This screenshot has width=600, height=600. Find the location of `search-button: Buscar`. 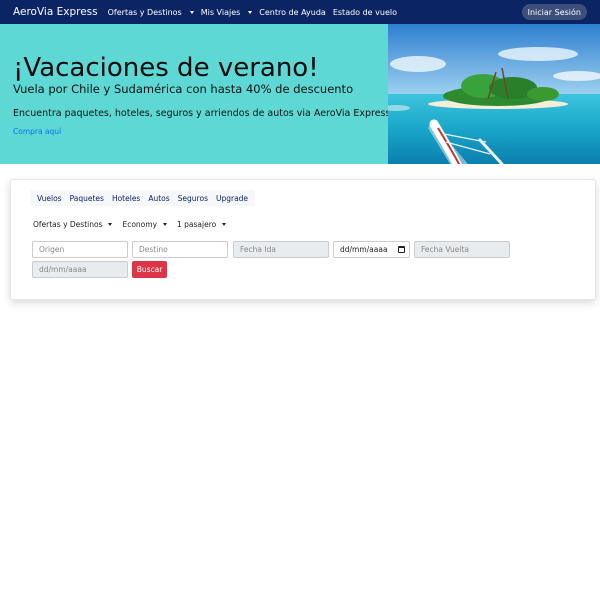

search-button: Buscar is located at coordinates (149, 269).